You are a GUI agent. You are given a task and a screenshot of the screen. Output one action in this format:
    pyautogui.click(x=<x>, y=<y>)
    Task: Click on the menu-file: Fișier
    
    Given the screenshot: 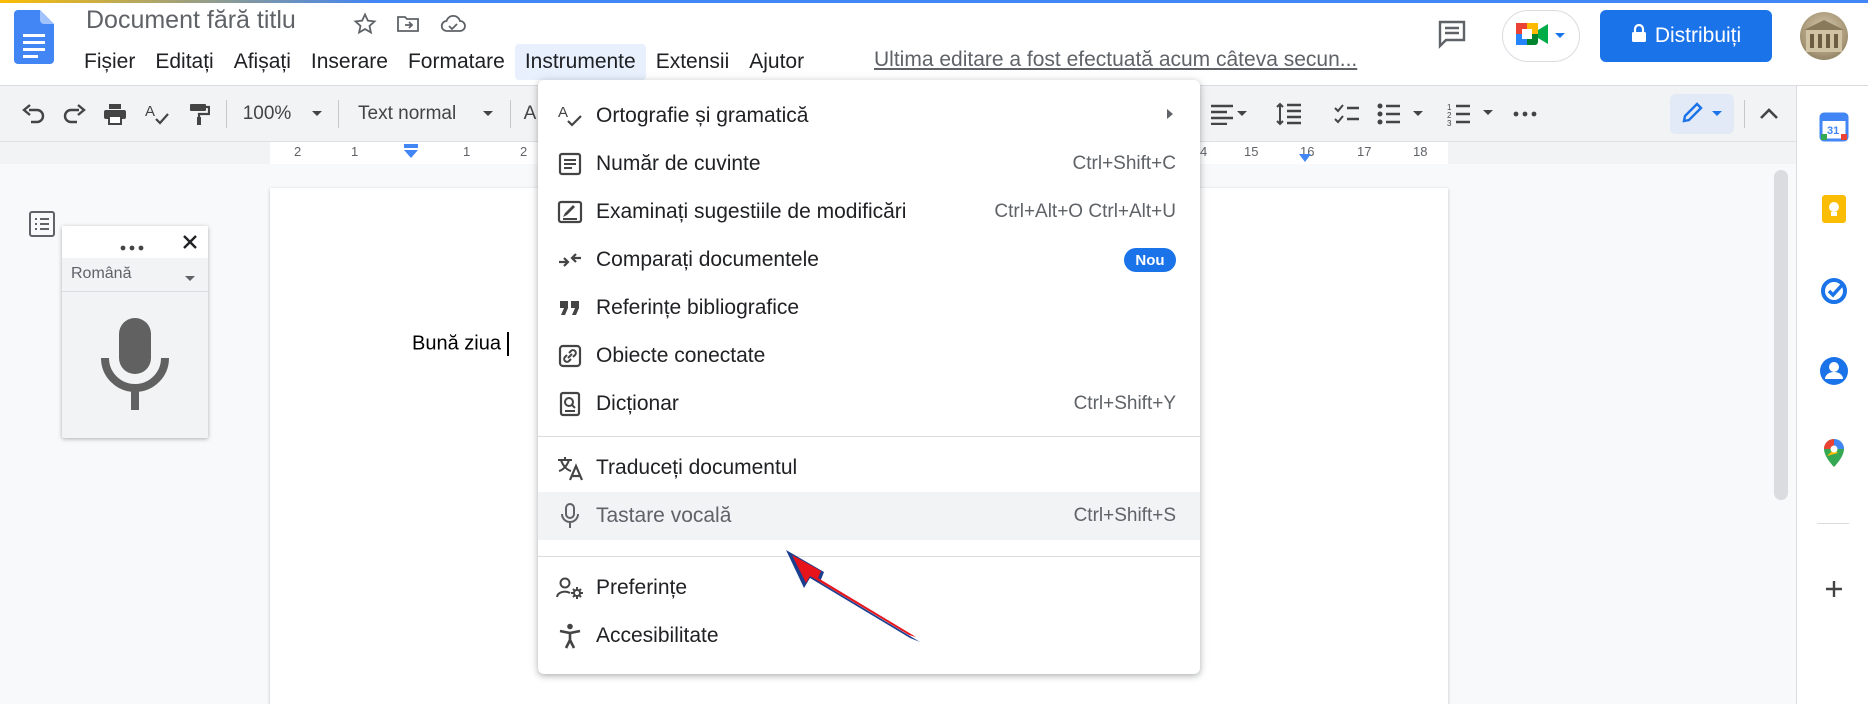 What is the action you would take?
    pyautogui.click(x=109, y=62)
    